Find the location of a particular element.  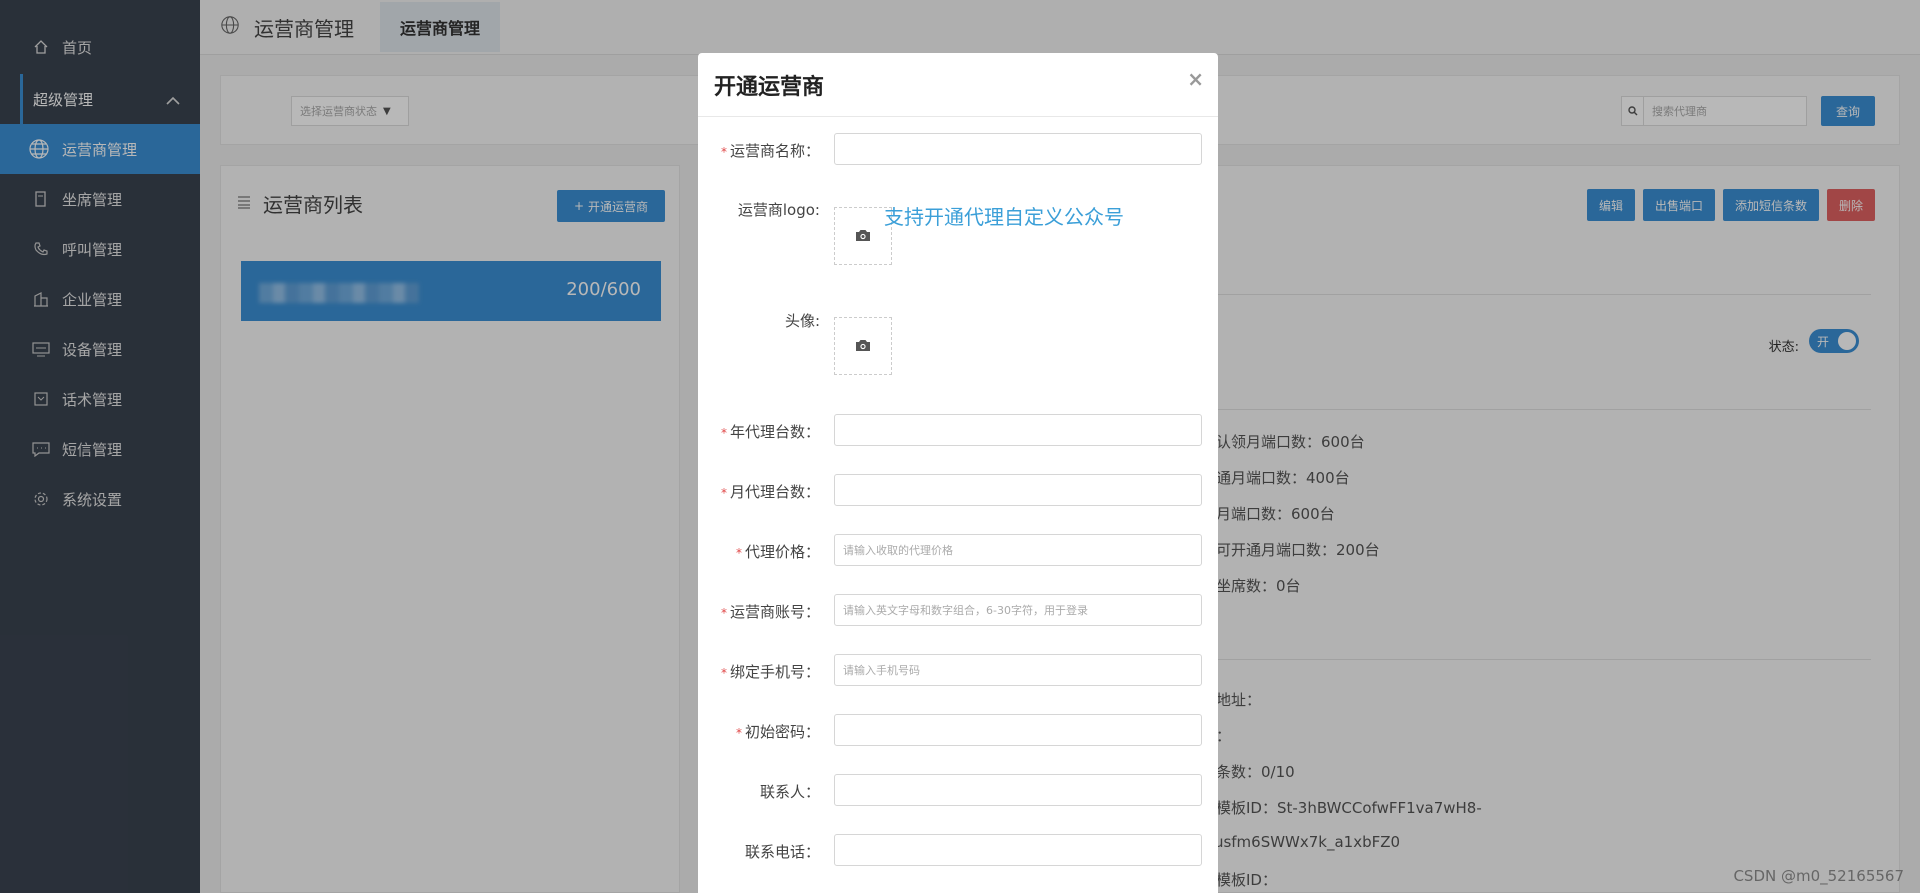

form-row-initial-password: * 初始密码： is located at coordinates (958, 731).